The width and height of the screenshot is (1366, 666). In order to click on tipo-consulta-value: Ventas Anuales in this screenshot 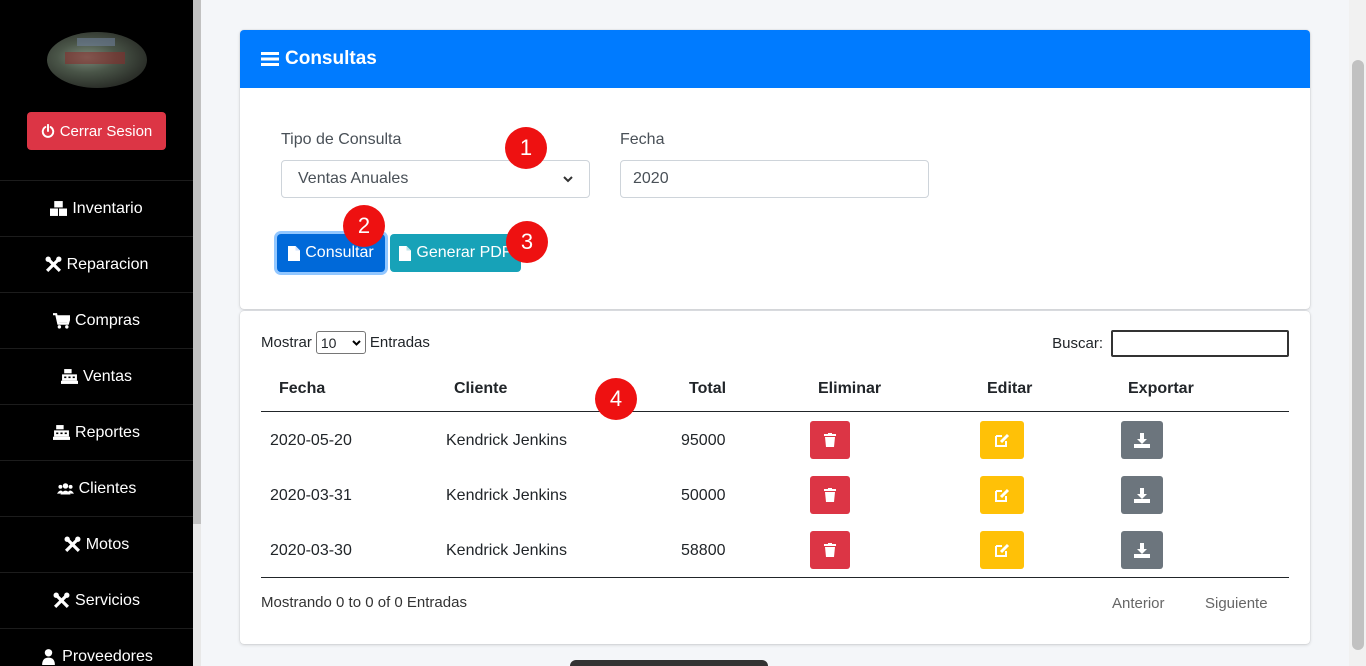, I will do `click(353, 178)`.